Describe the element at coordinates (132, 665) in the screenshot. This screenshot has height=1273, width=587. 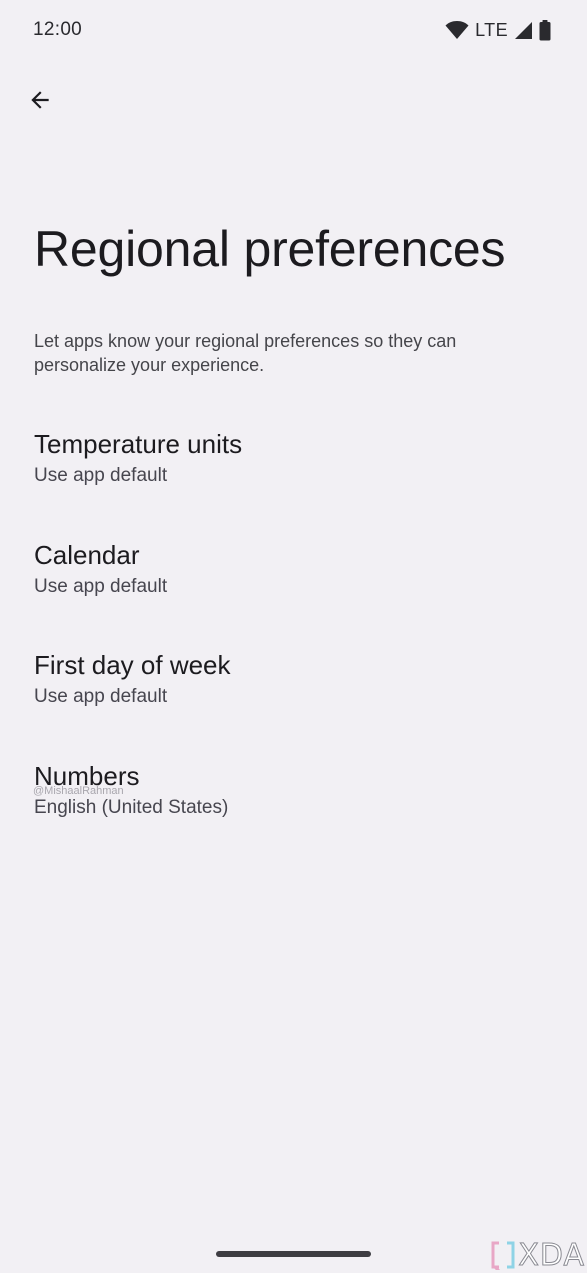
I see `pref-title: First day of week` at that location.